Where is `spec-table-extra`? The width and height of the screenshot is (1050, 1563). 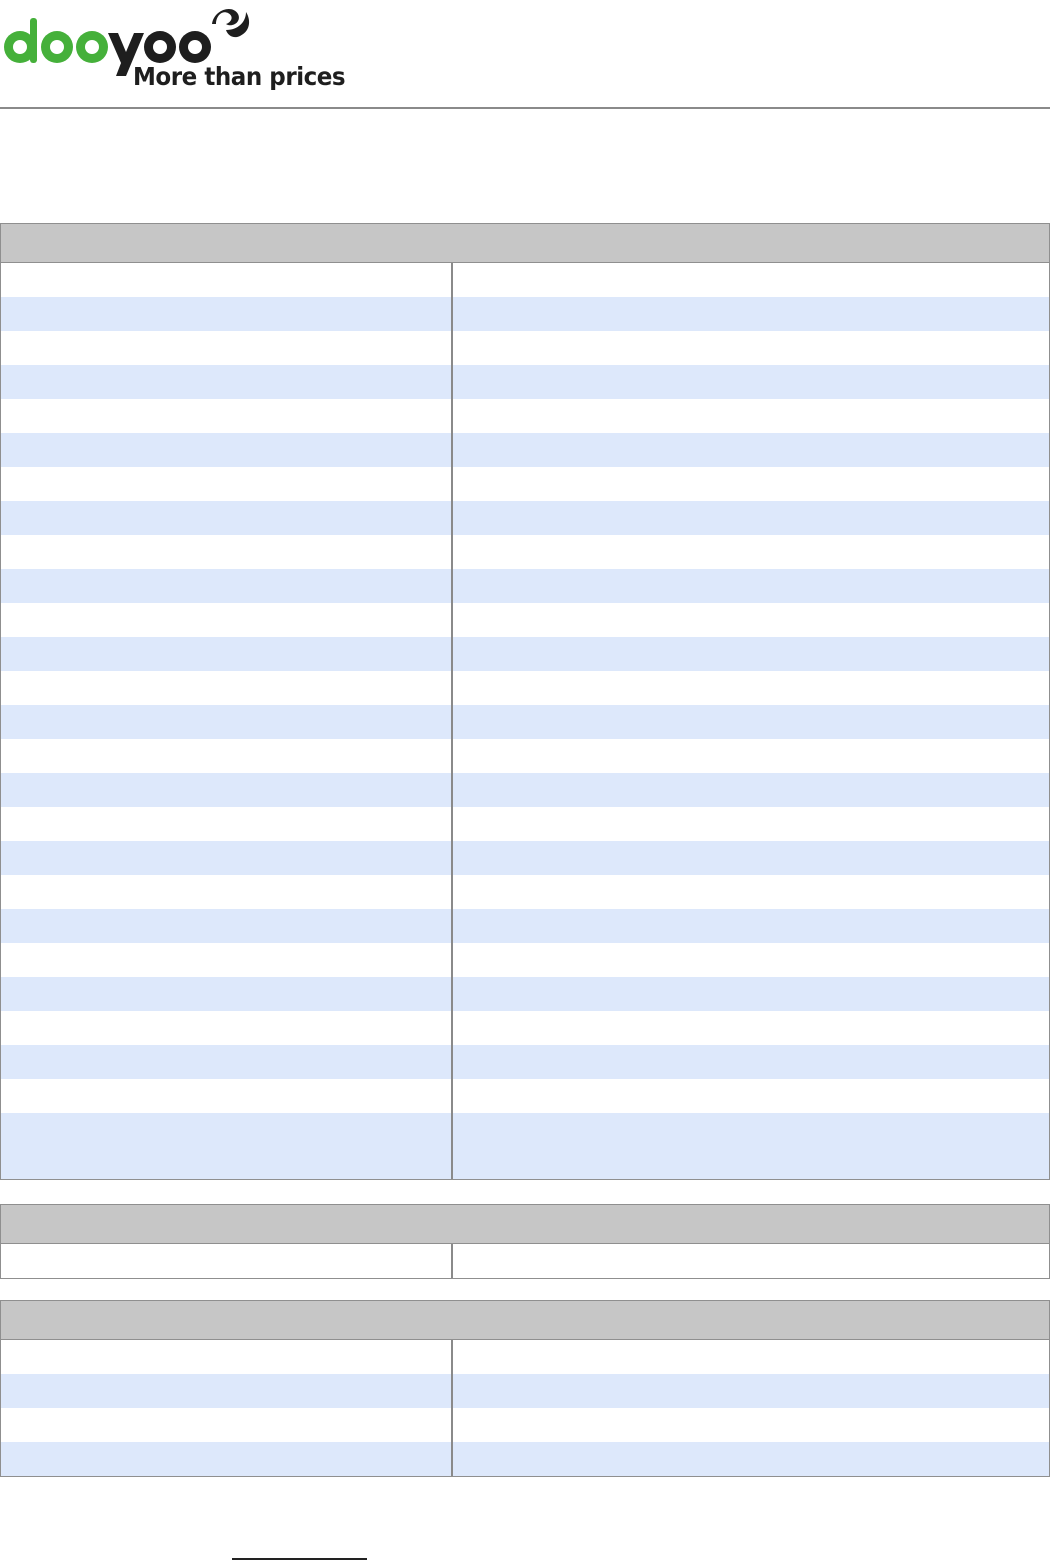
spec-table-extra is located at coordinates (525, 1388).